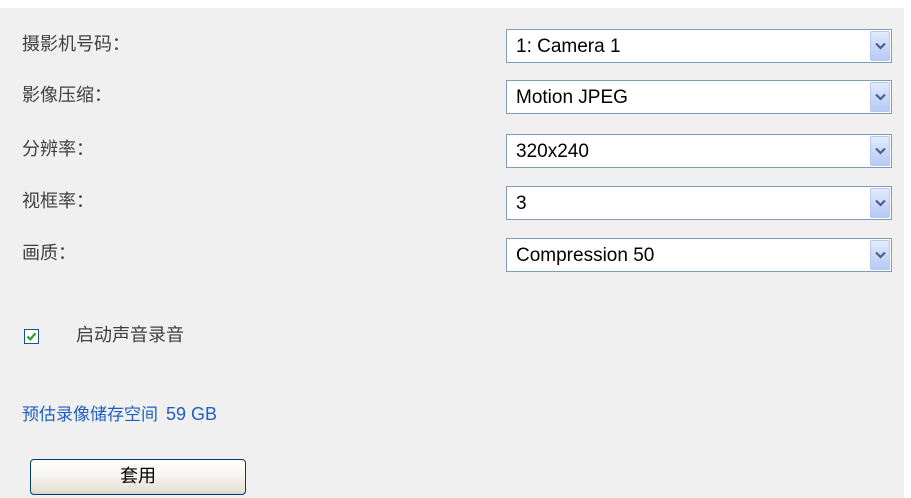 This screenshot has width=911, height=498. I want to click on audio-recording-label: 启动声音录音, so click(130, 335).